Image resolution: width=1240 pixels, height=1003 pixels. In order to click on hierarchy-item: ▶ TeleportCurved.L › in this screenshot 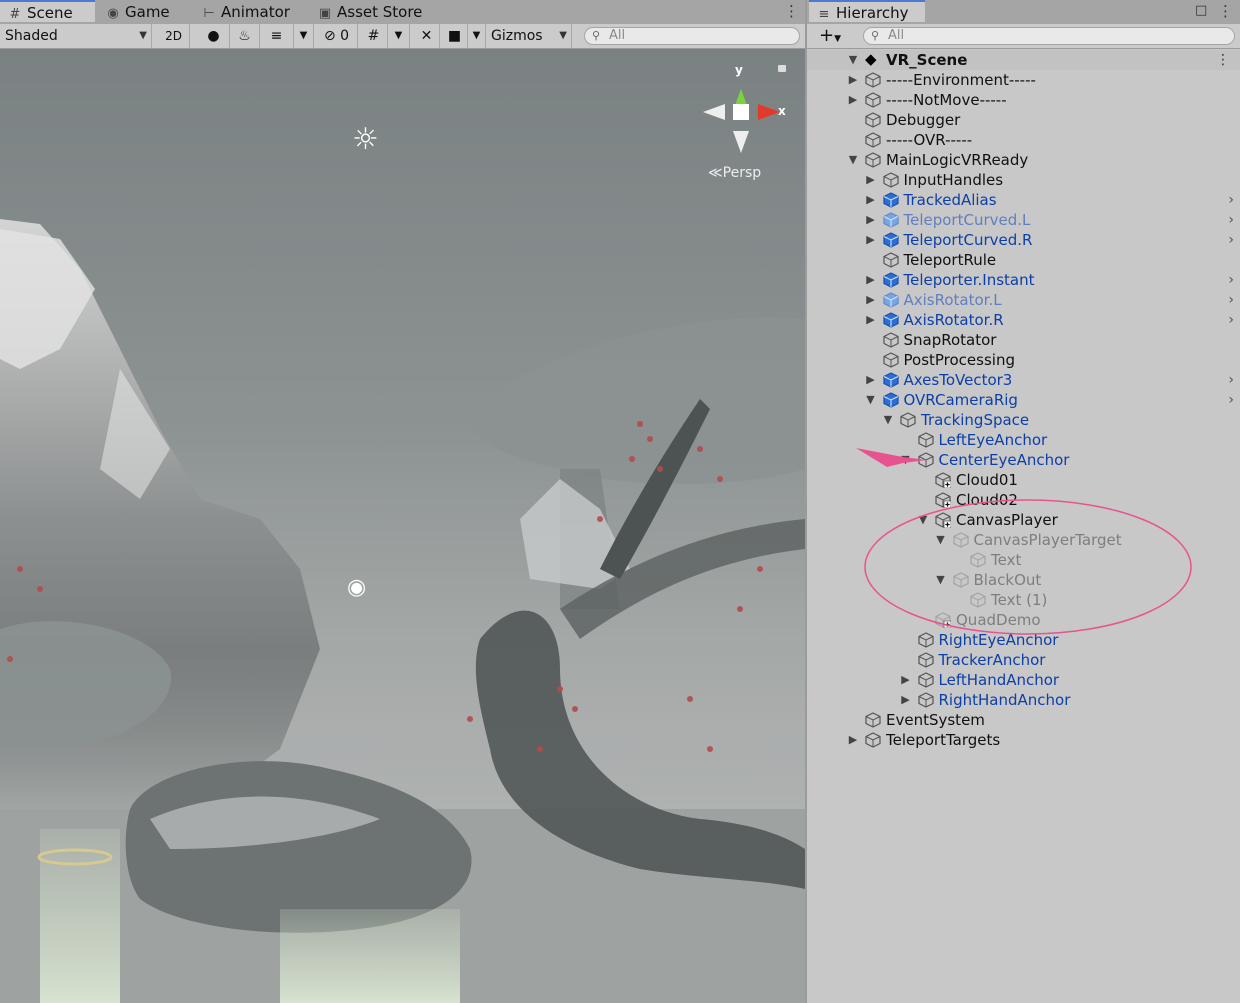, I will do `click(1023, 220)`.